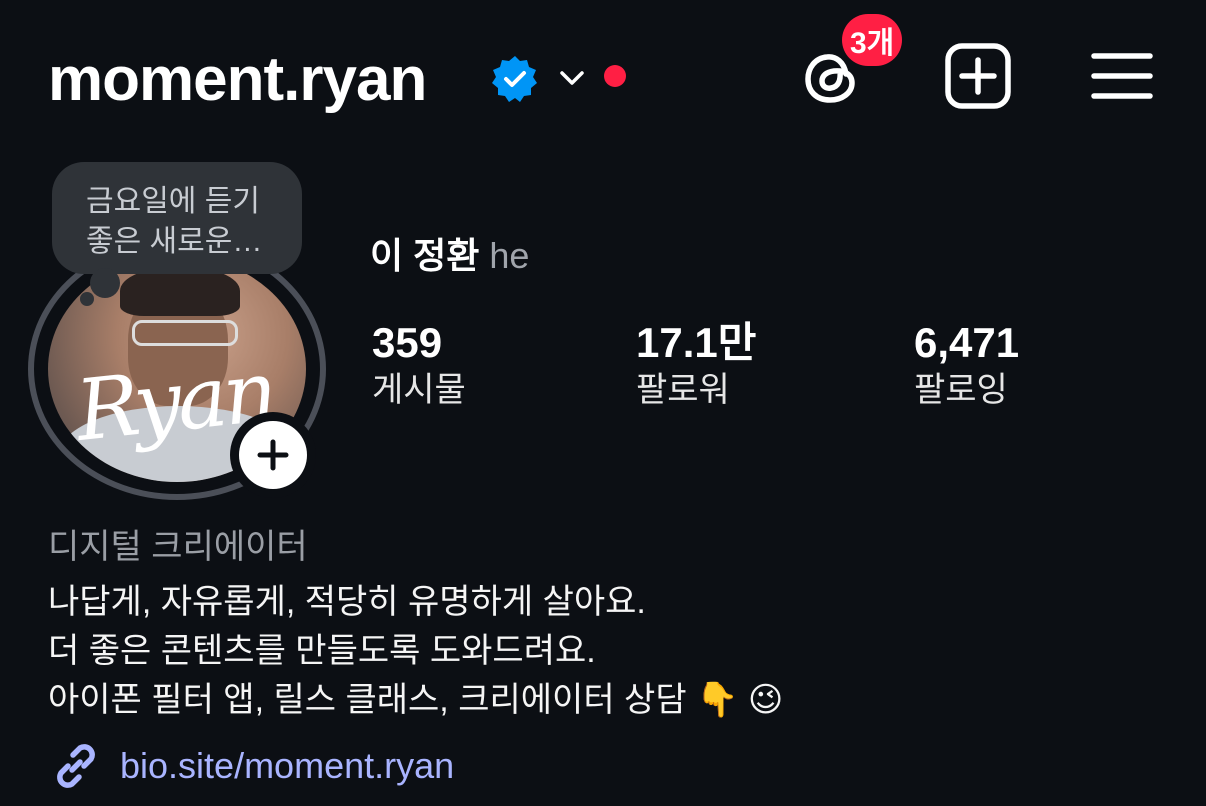  I want to click on pronouns: he, so click(509, 255).